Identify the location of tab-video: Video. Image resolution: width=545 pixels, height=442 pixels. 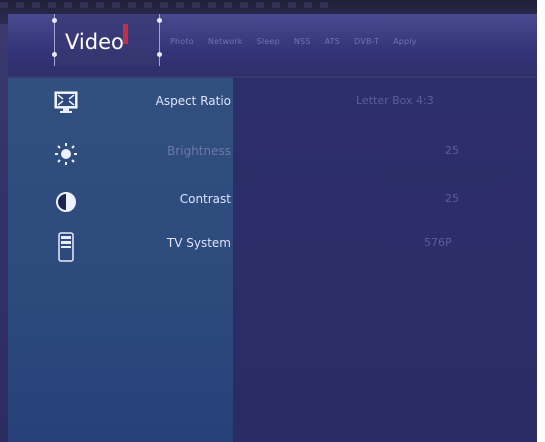
(107, 40).